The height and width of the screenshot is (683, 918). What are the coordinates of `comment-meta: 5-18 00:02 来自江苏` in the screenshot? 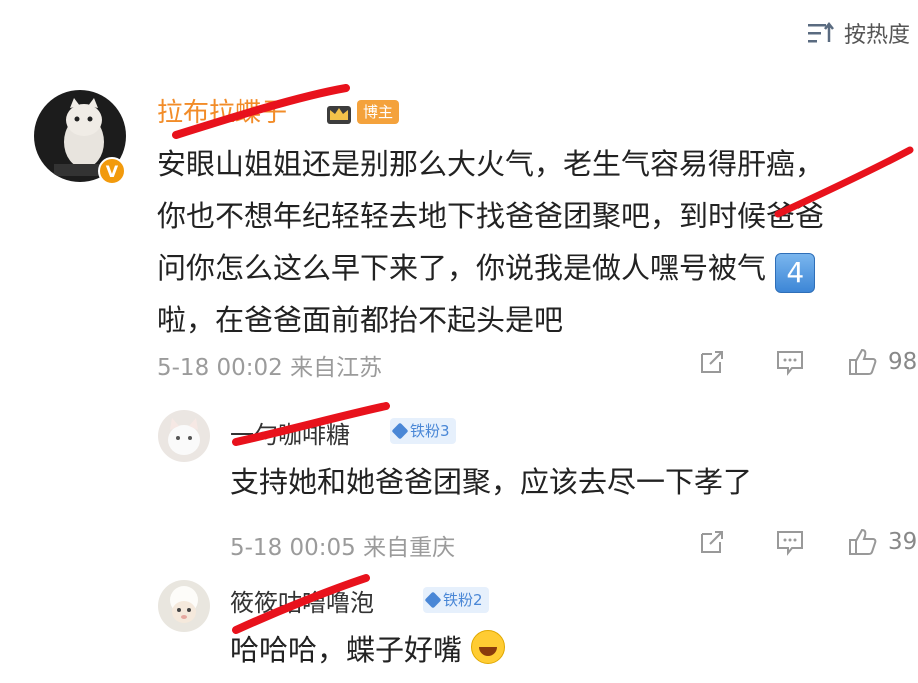 It's located at (270, 368).